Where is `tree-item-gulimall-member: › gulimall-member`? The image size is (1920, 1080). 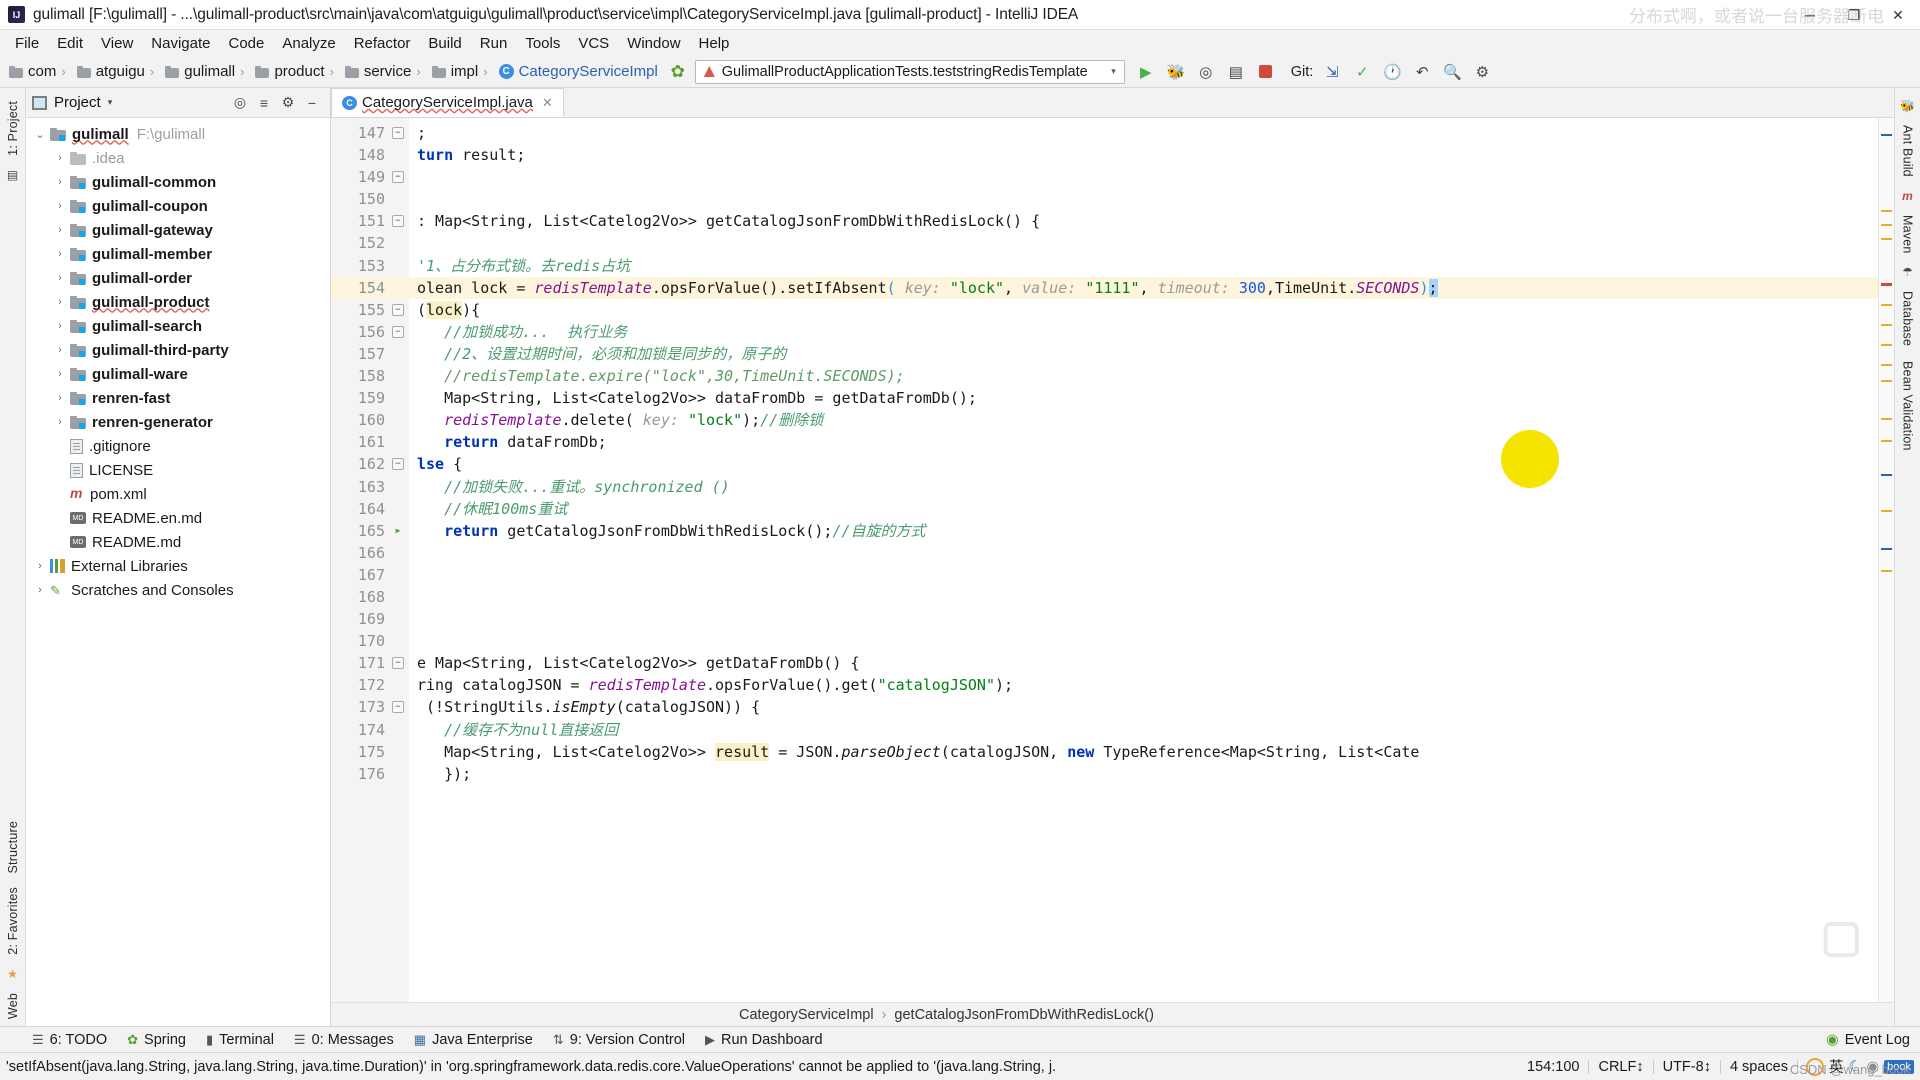 tree-item-gulimall-member: › gulimall-member is located at coordinates (178, 254).